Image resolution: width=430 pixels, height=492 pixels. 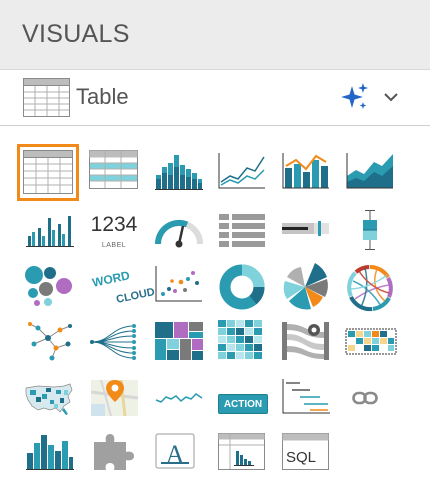 What do you see at coordinates (248, 239) in the screenshot?
I see `visual-list` at bounding box center [248, 239].